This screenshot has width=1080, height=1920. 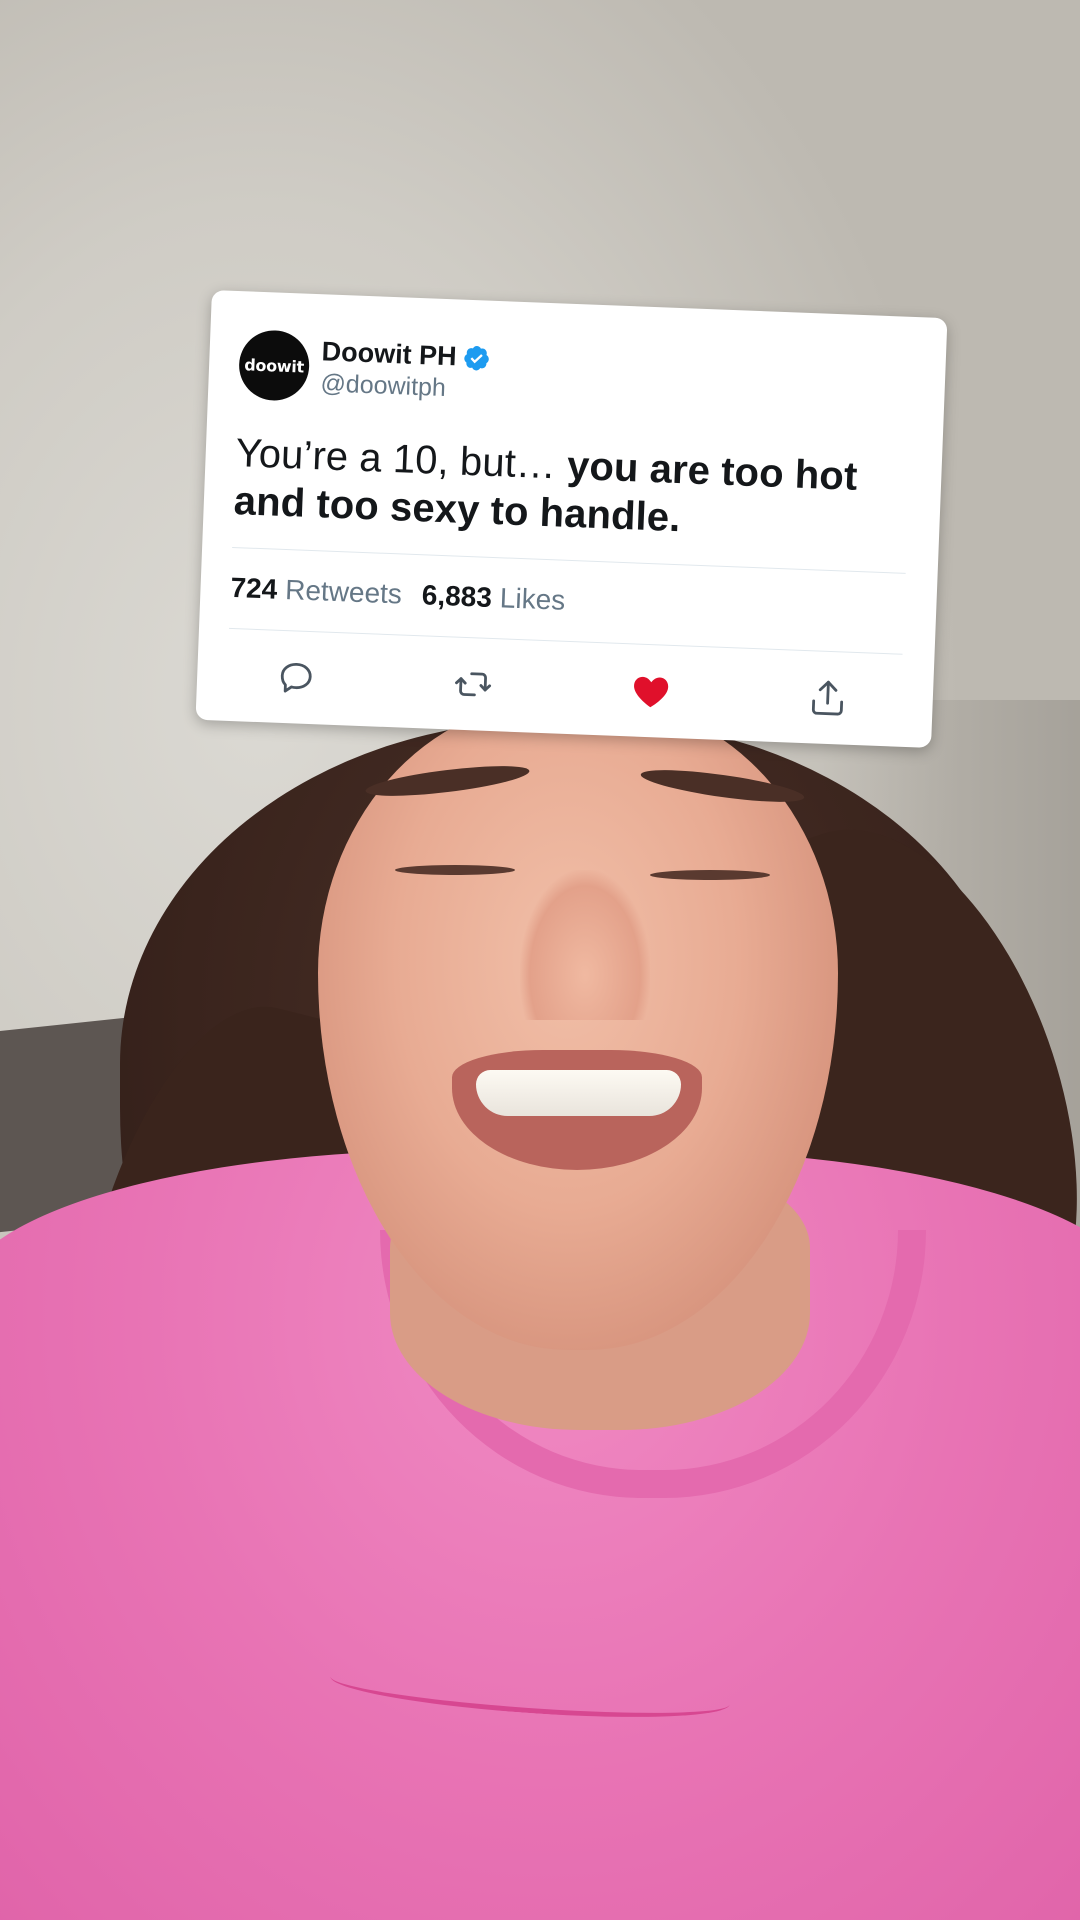 I want to click on nose, so click(x=585, y=945).